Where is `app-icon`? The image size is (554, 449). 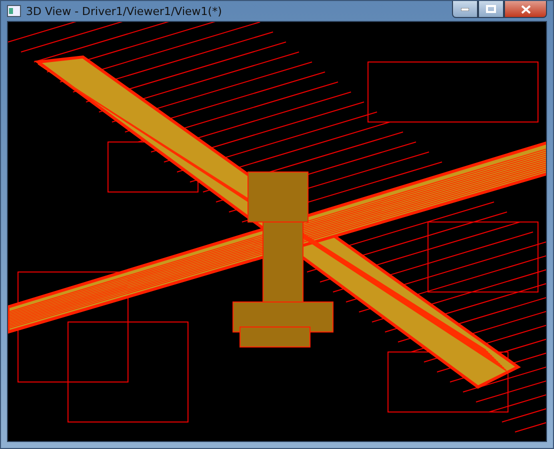
app-icon is located at coordinates (14, 11).